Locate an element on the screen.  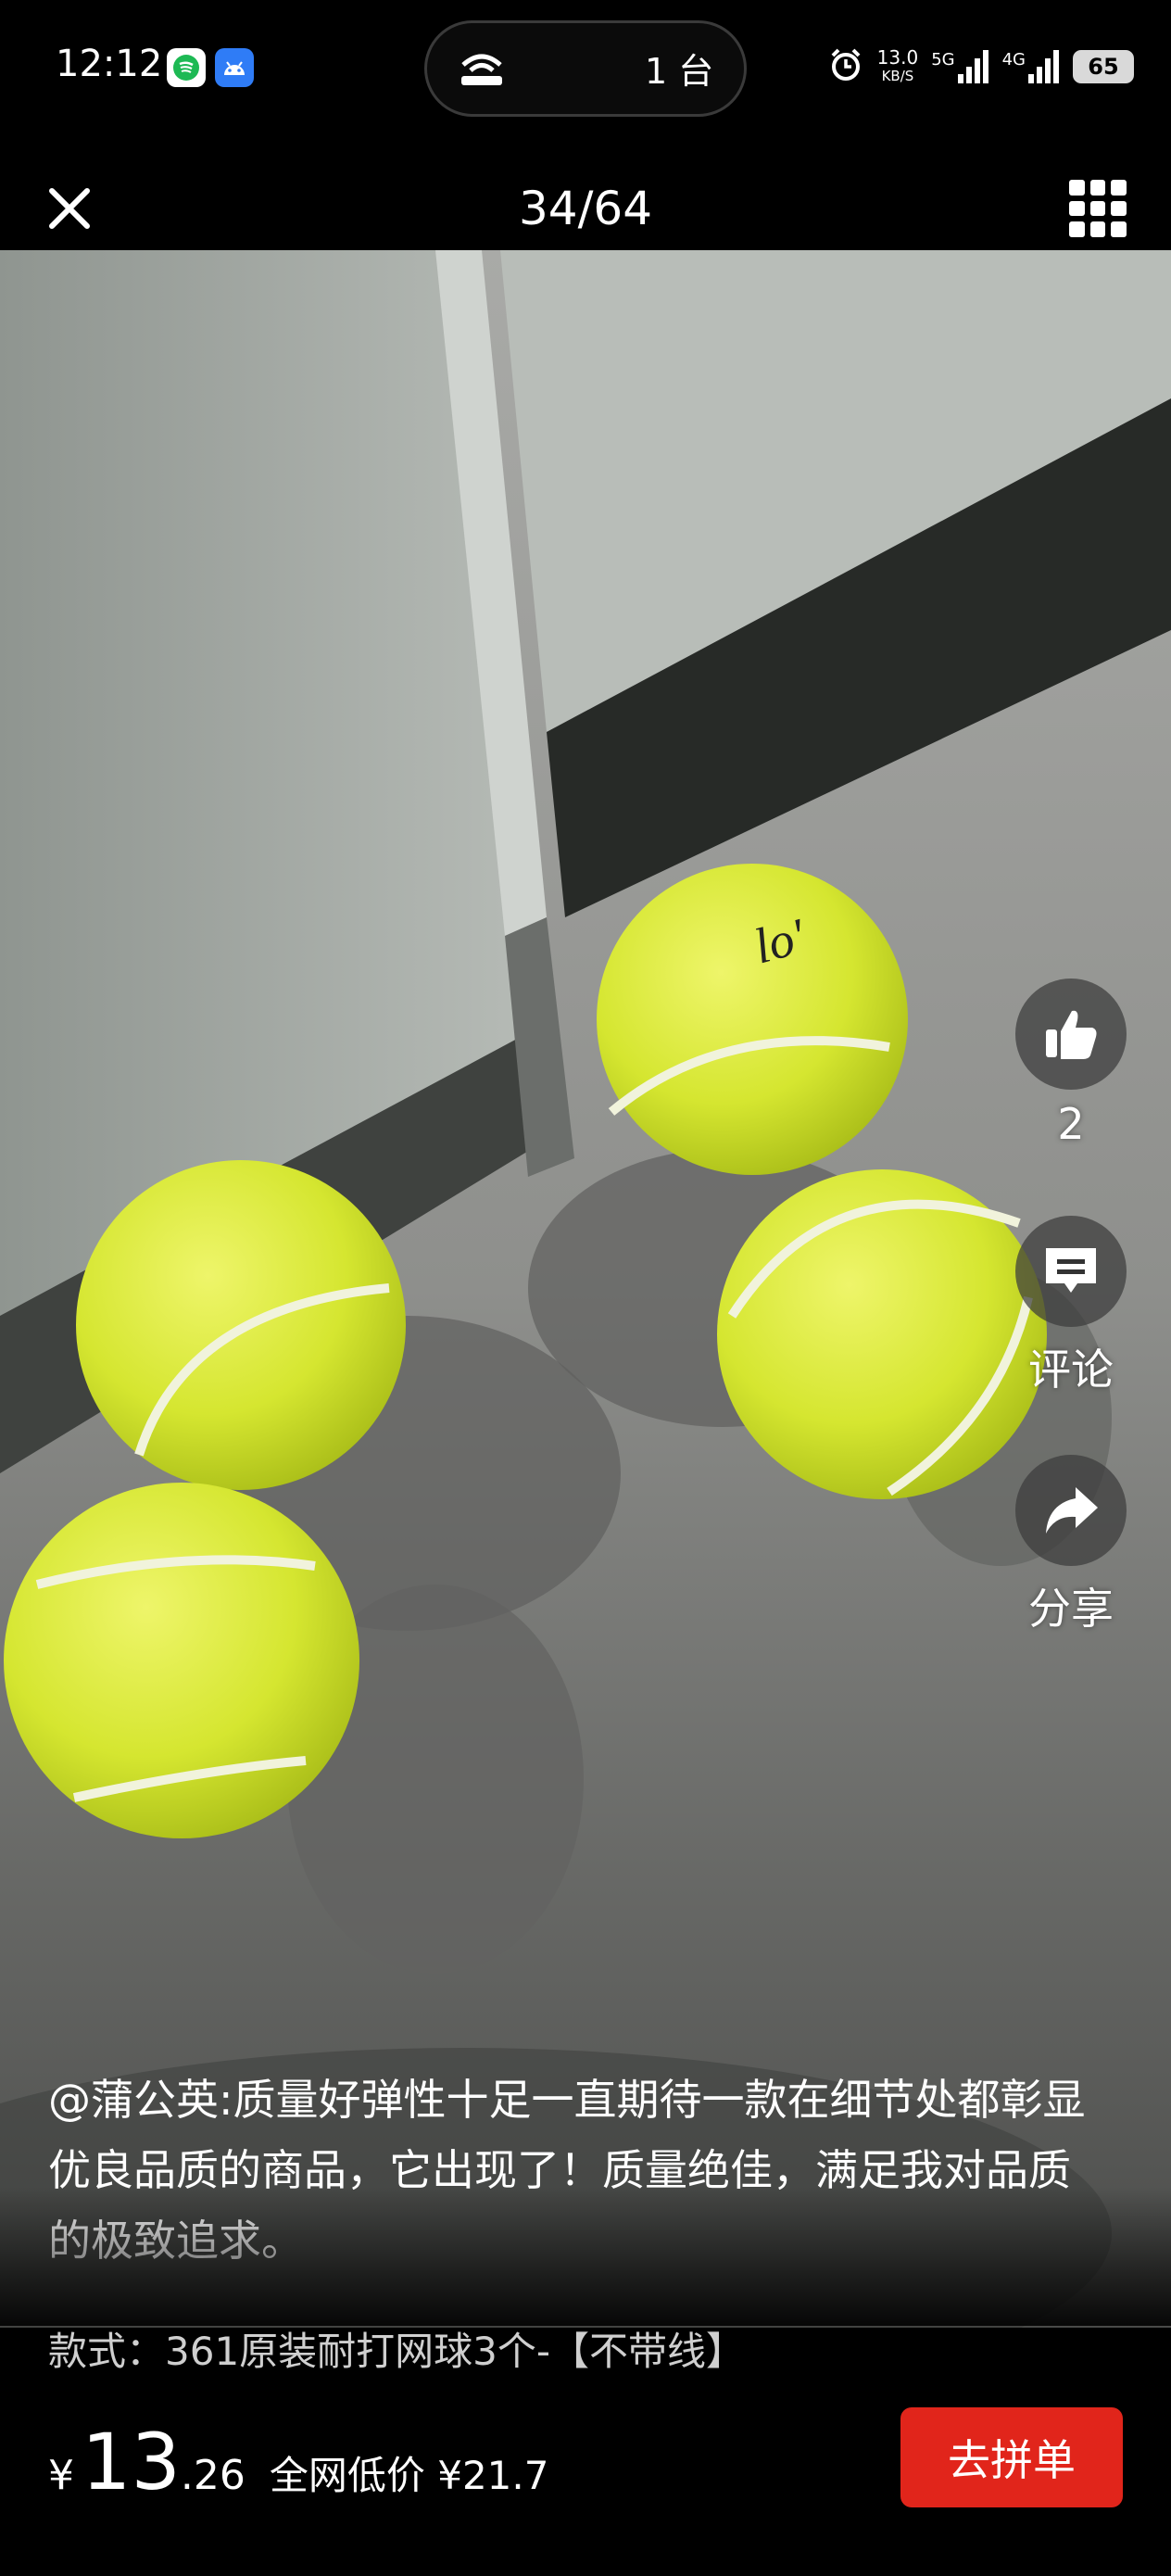
review-fade-overlay is located at coordinates (585, 2256).